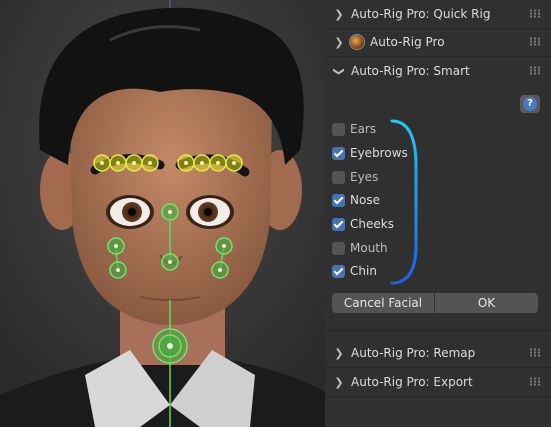 This screenshot has width=551, height=427. What do you see at coordinates (413, 353) in the screenshot?
I see `panel-header-title: Auto-Rig Pro: Remap` at bounding box center [413, 353].